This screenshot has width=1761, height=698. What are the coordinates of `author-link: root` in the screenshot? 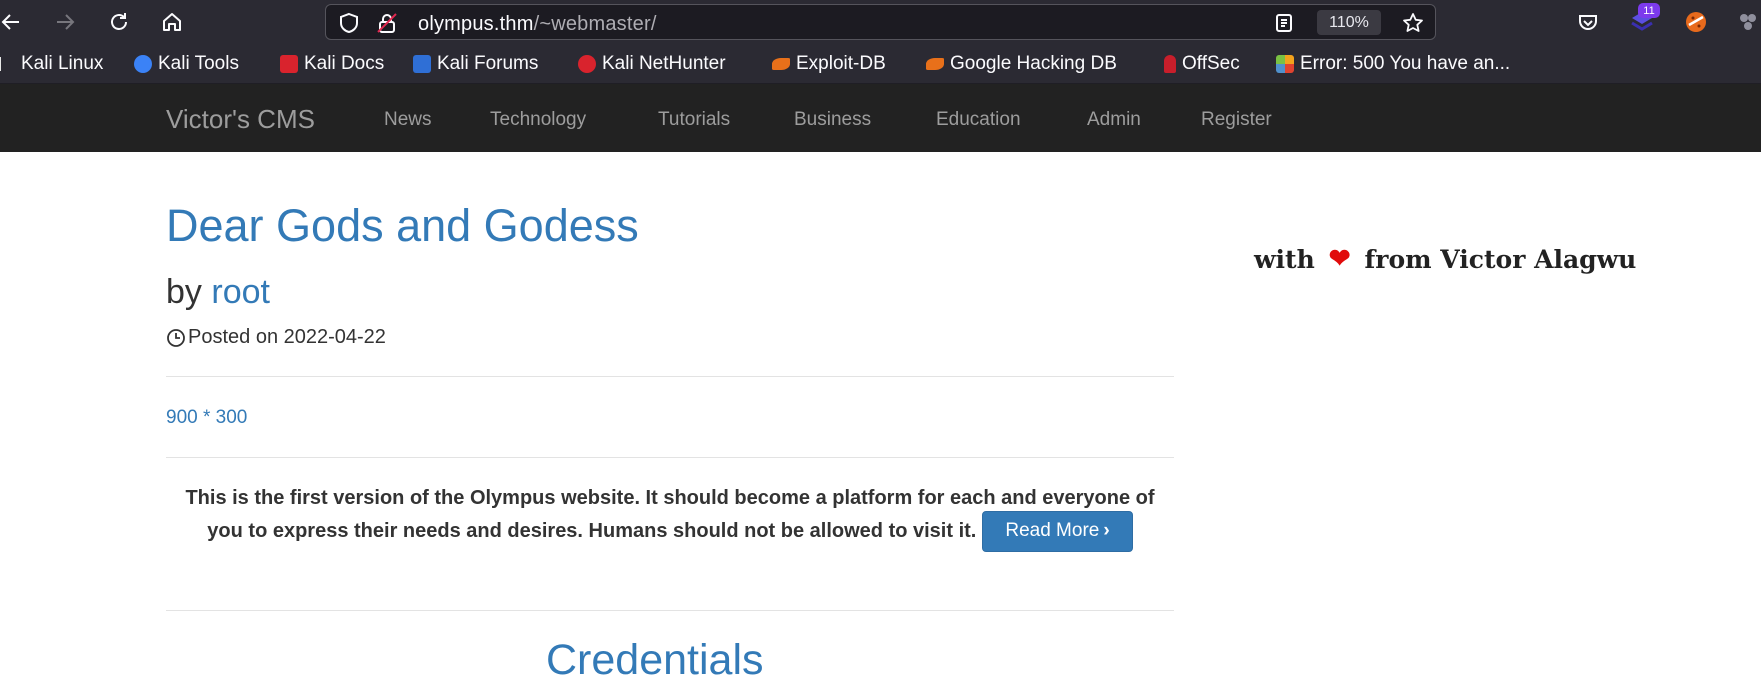 It's located at (240, 292).